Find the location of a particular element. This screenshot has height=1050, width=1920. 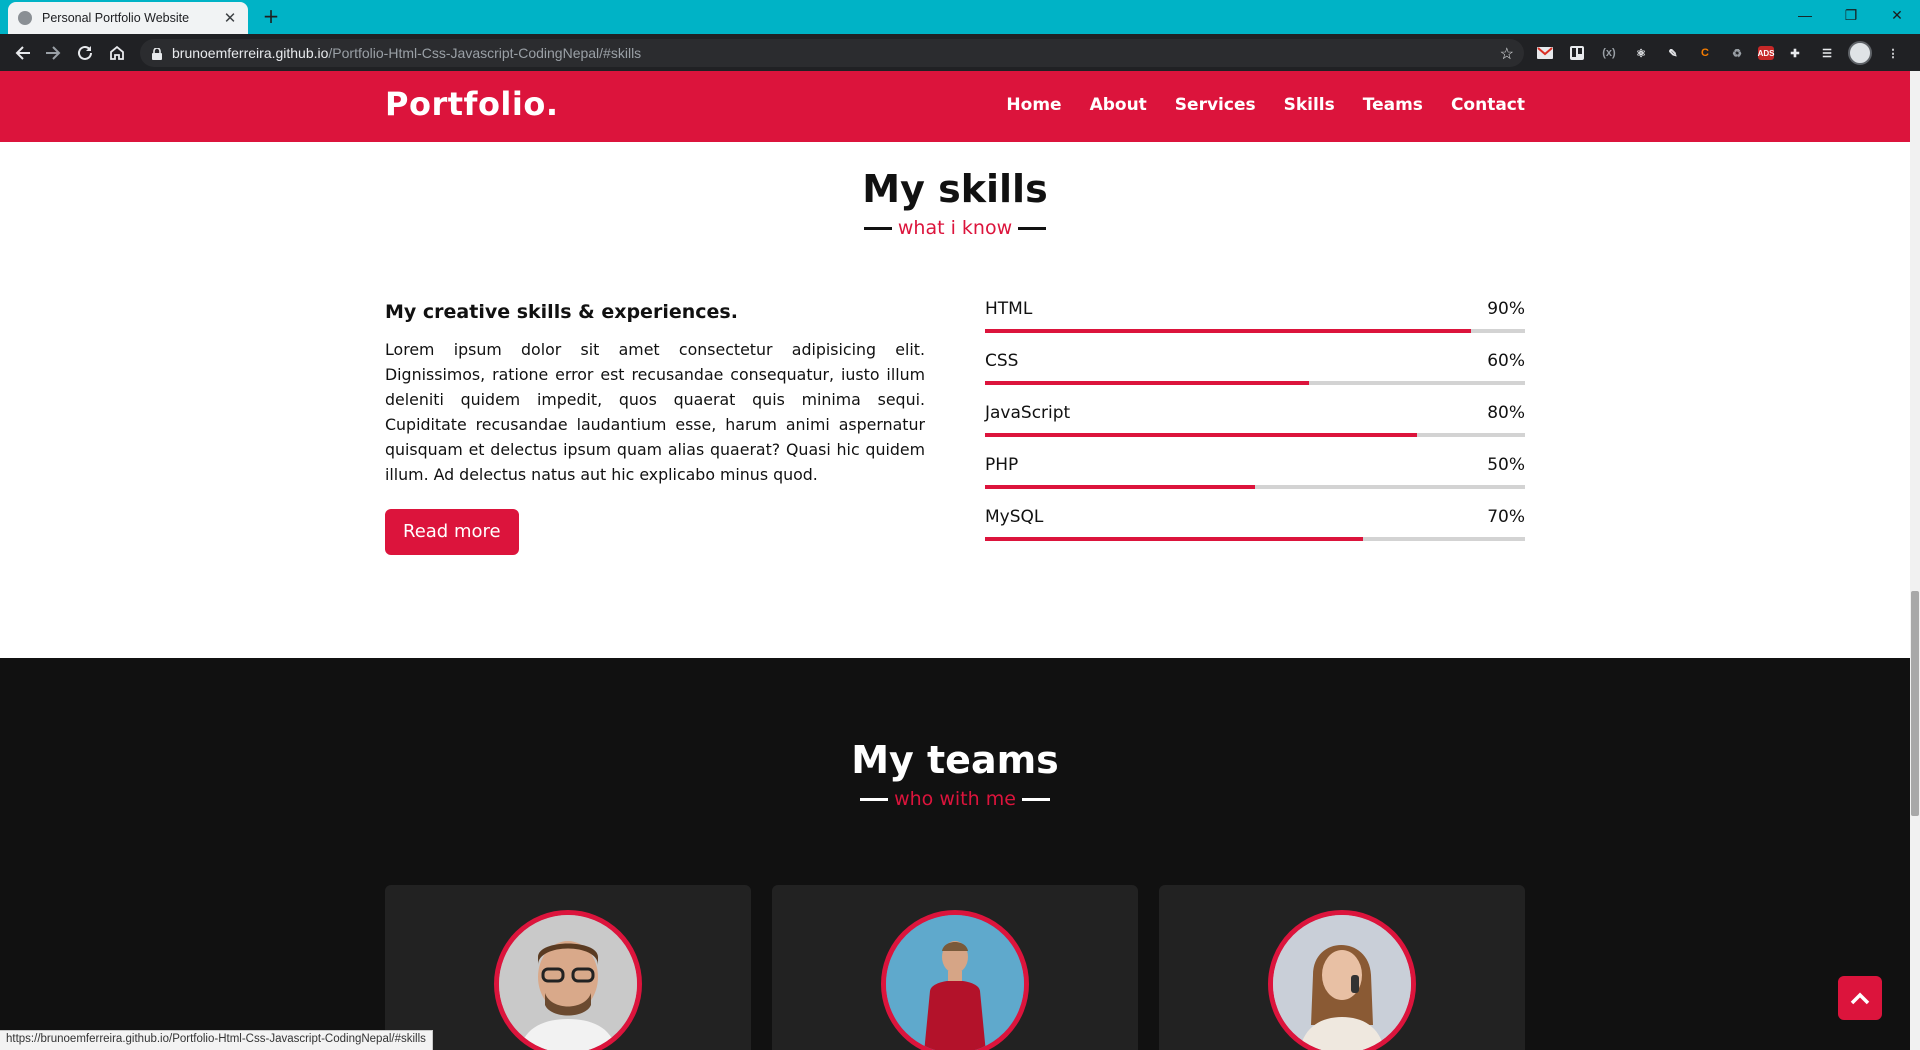

skills-subtitle-text: what i know is located at coordinates (955, 228).